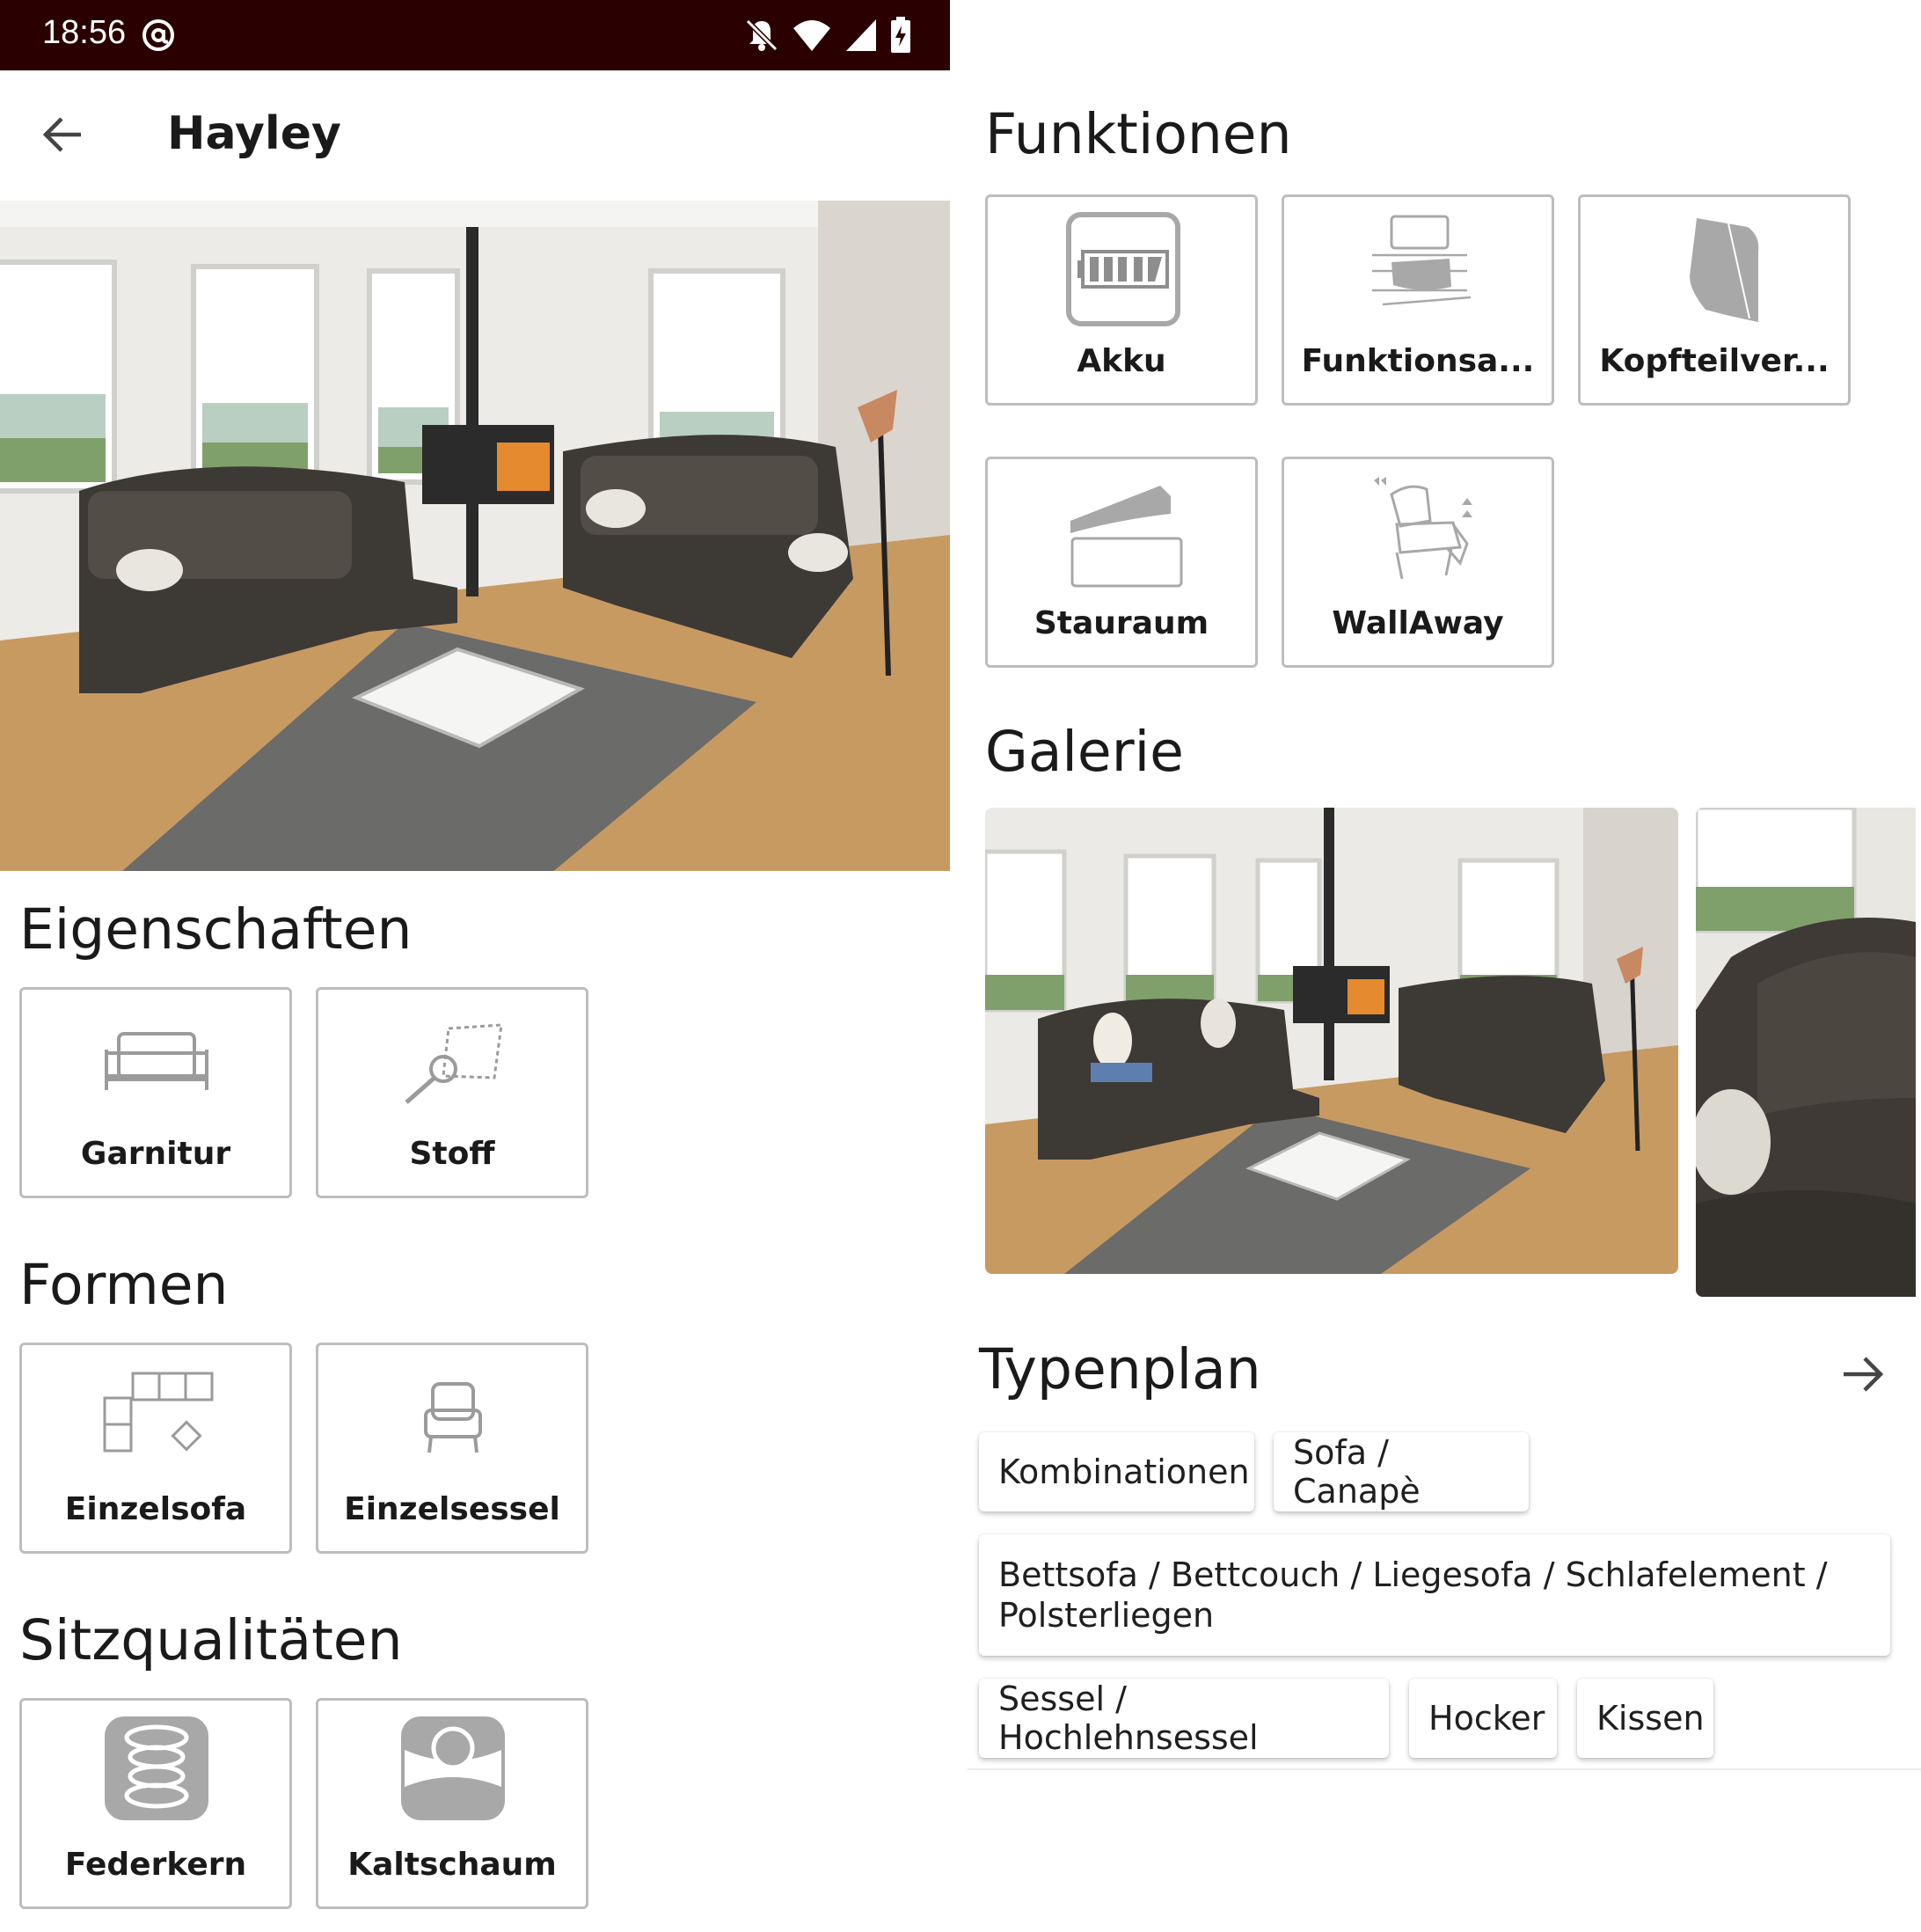 Image resolution: width=1921 pixels, height=1932 pixels. What do you see at coordinates (1116, 1471) in the screenshot?
I see `chip-kombinationen: Kombinationen` at bounding box center [1116, 1471].